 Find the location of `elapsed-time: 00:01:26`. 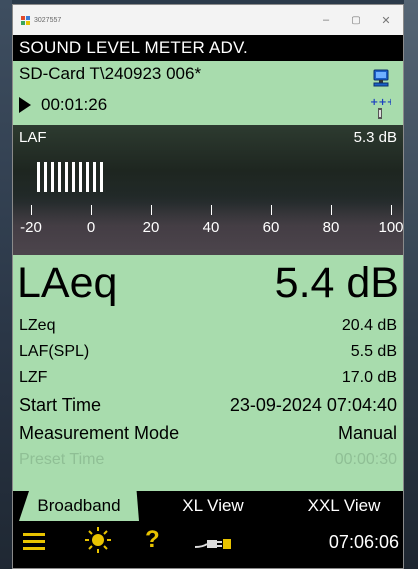

elapsed-time: 00:01:26 is located at coordinates (74, 104).